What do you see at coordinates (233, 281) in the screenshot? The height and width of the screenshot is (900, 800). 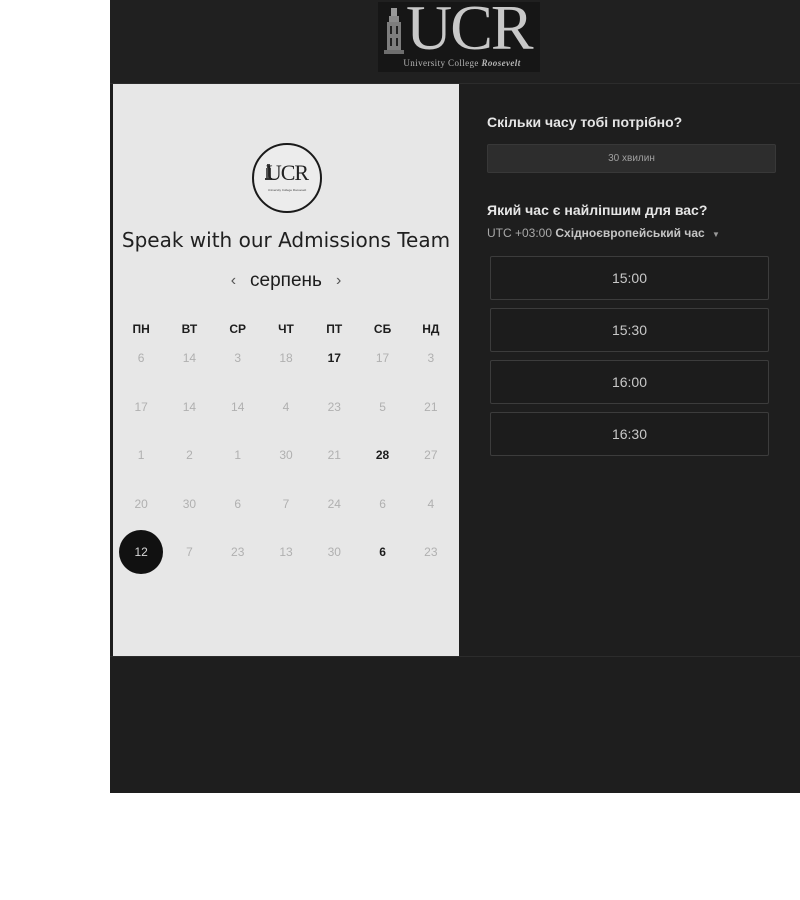 I see `chevron-left-icon: ‹` at bounding box center [233, 281].